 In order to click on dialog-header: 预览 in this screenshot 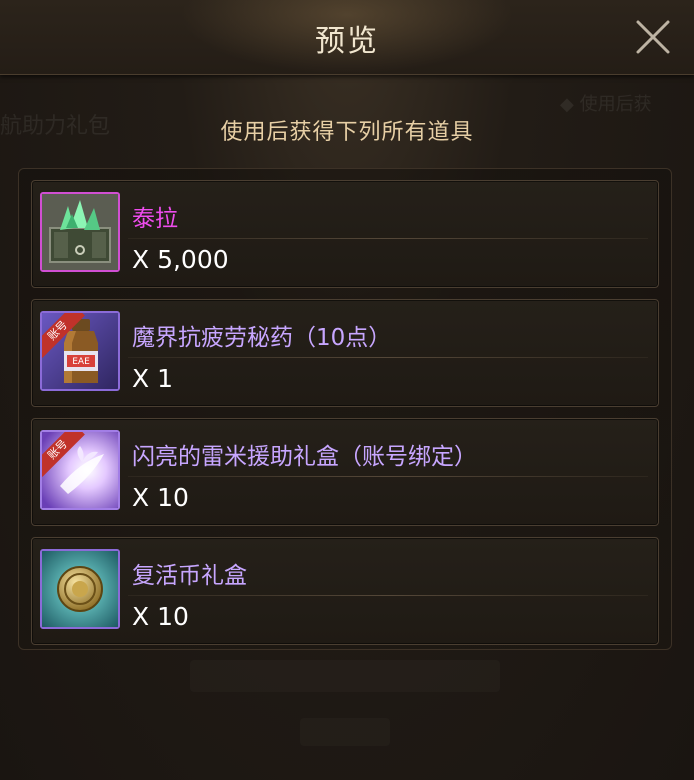, I will do `click(347, 37)`.